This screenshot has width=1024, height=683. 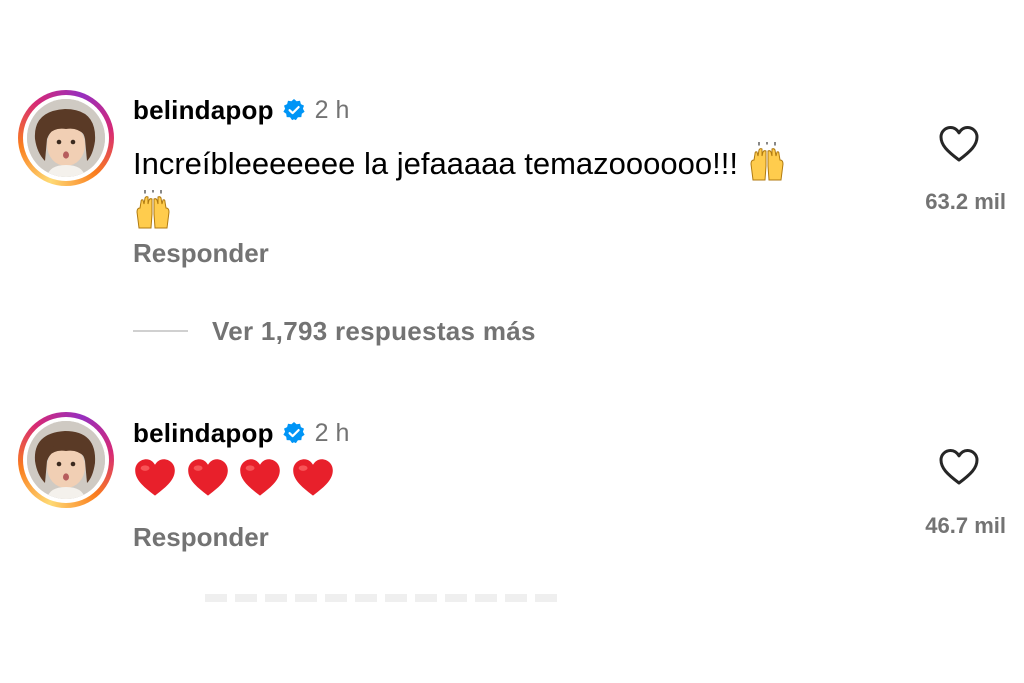 What do you see at coordinates (160, 331) in the screenshot?
I see `divider-line` at bounding box center [160, 331].